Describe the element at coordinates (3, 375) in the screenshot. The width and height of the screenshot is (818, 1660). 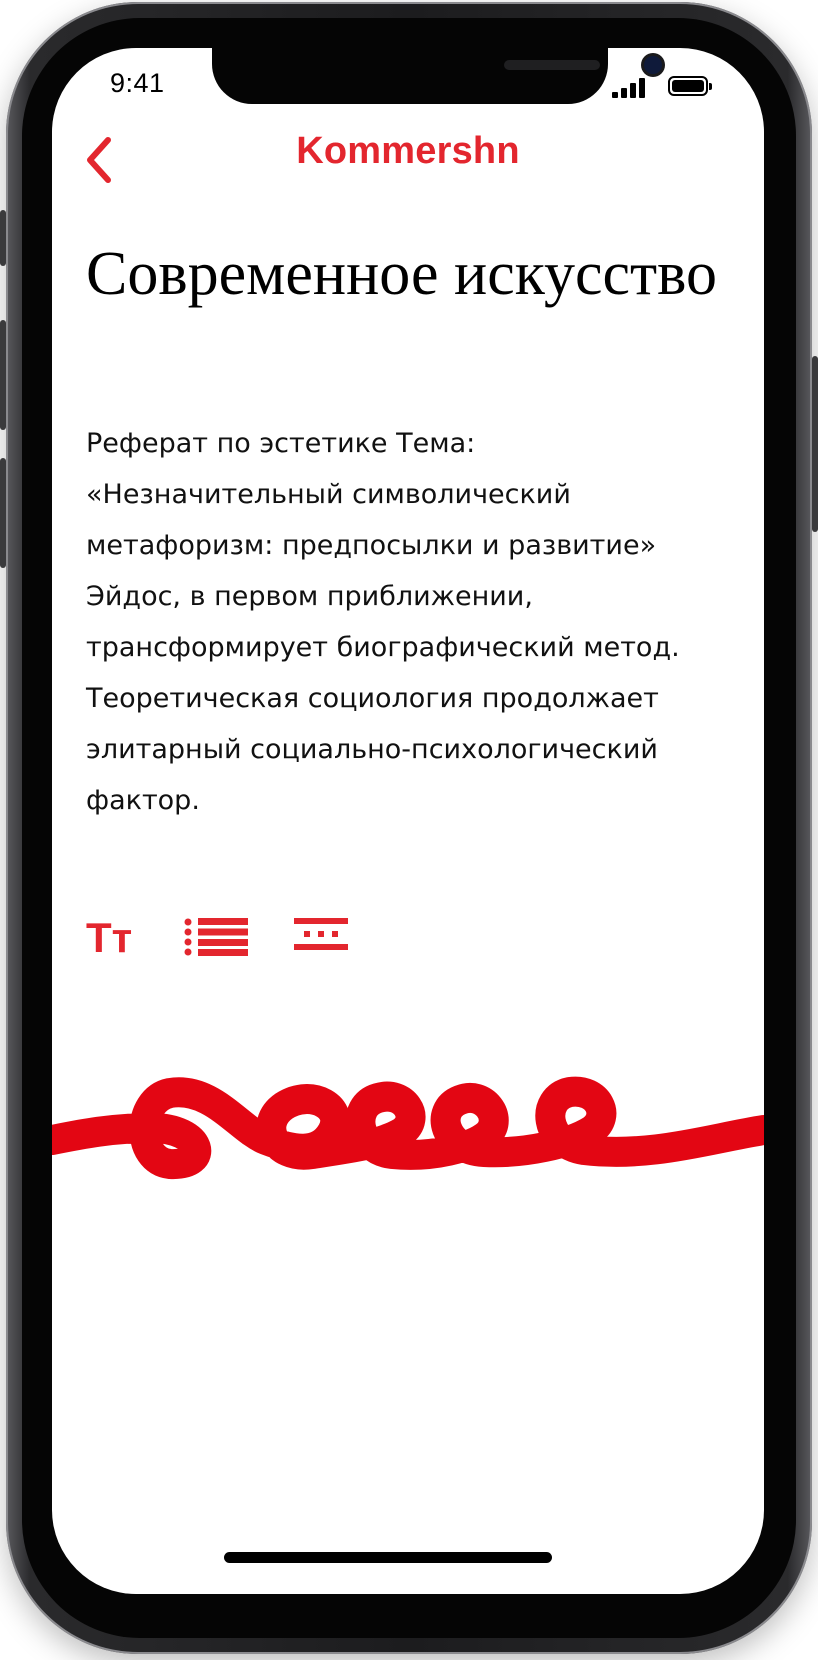
I see `volume-up-button` at that location.